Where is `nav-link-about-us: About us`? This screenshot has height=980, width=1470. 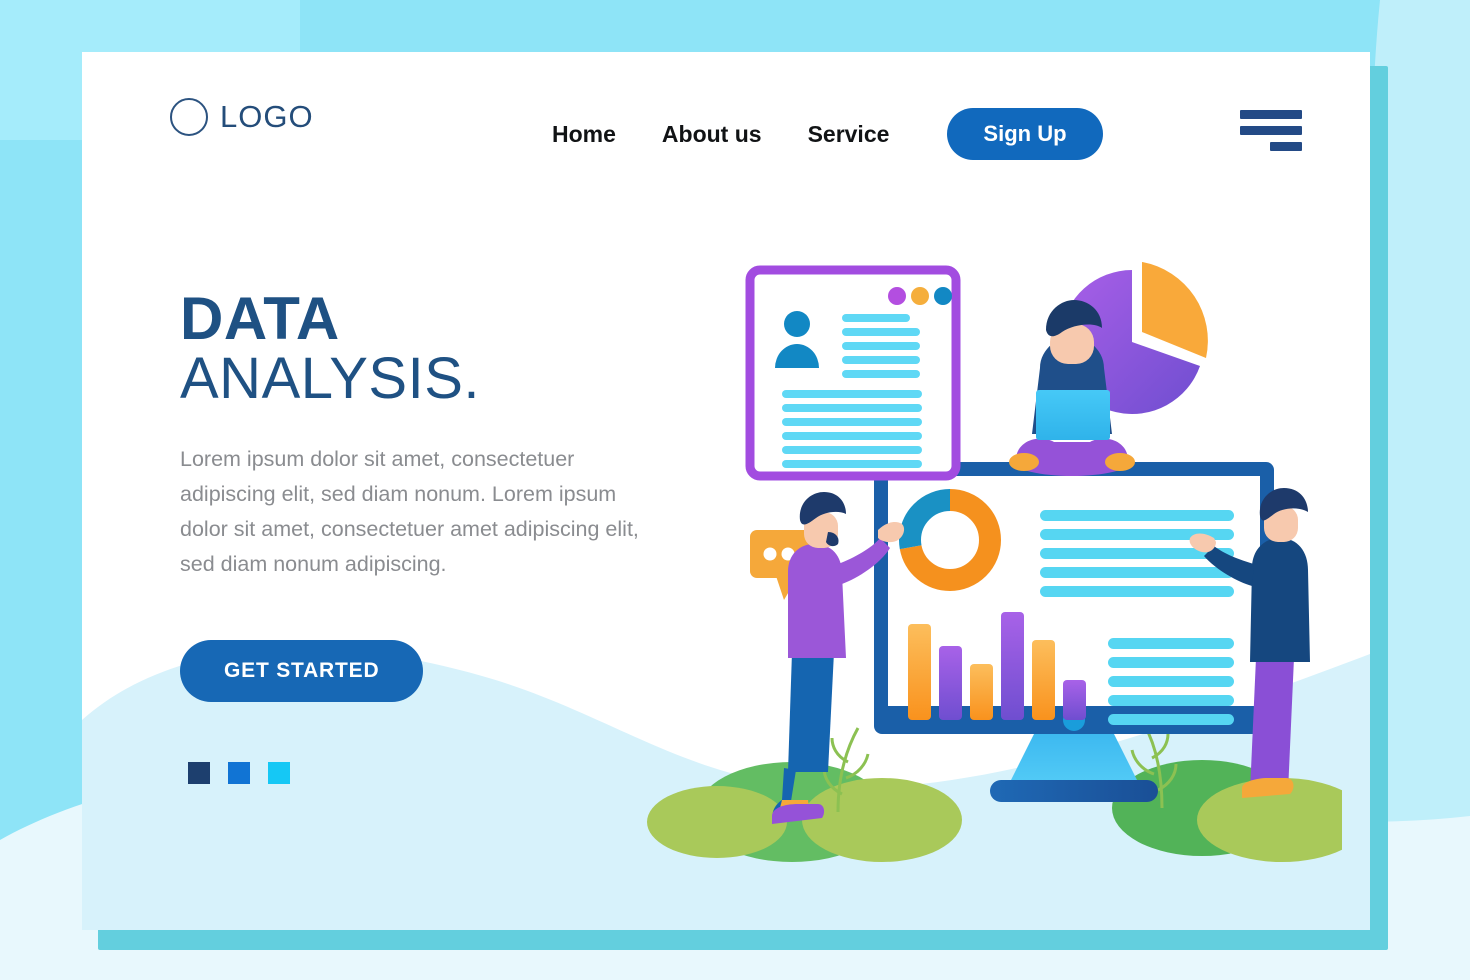 nav-link-about-us: About us is located at coordinates (712, 134).